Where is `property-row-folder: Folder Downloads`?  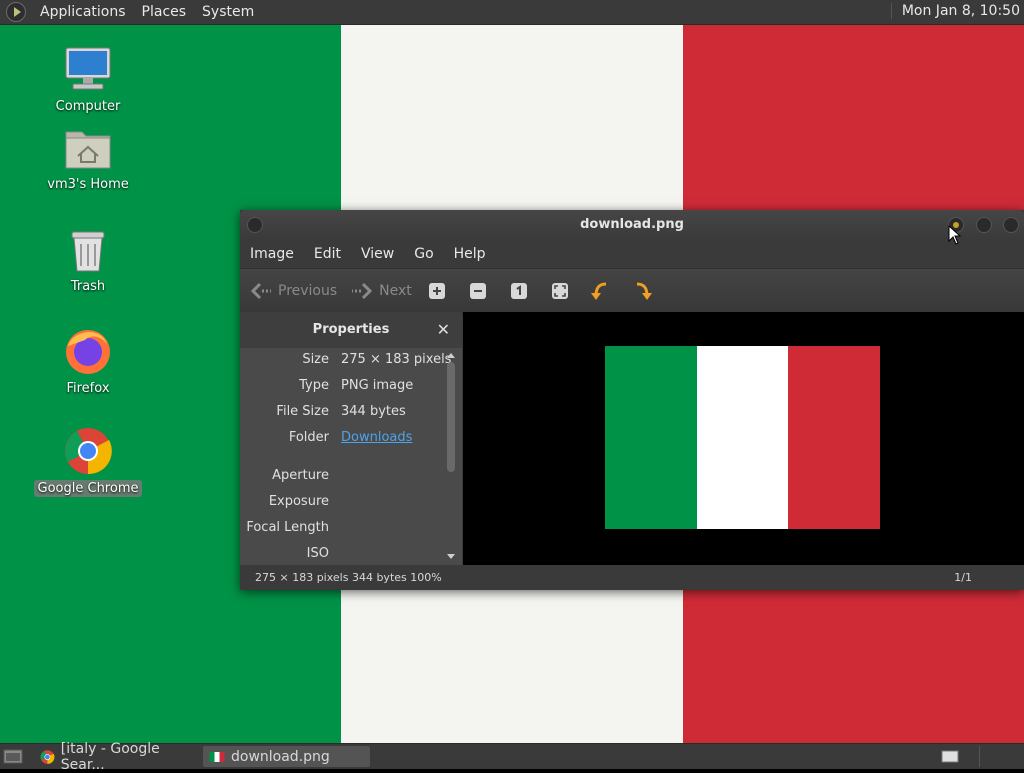
property-row-folder: Folder Downloads is located at coordinates (342, 440).